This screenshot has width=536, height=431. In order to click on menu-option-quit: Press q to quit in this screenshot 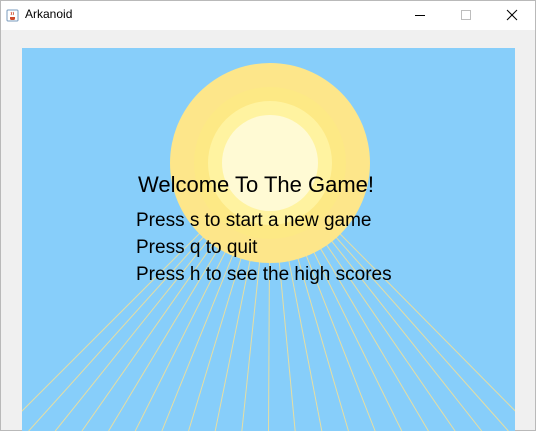, I will do `click(197, 247)`.